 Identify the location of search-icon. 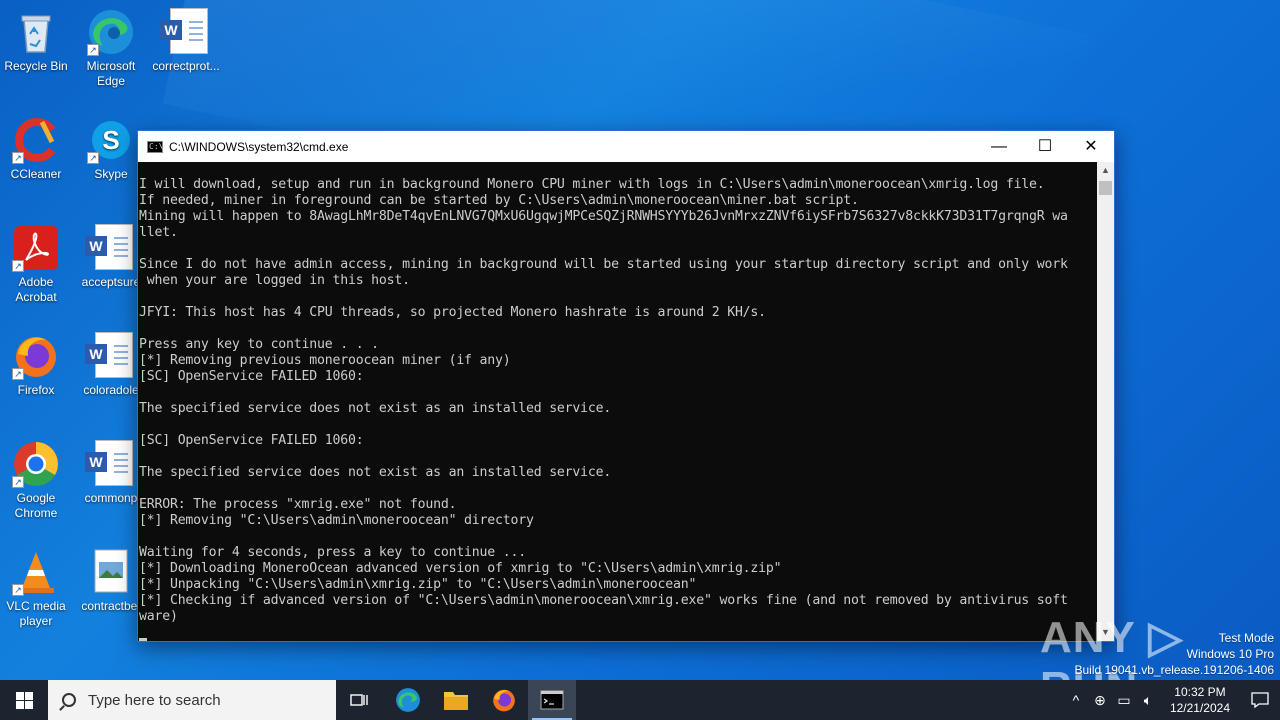
(69, 700).